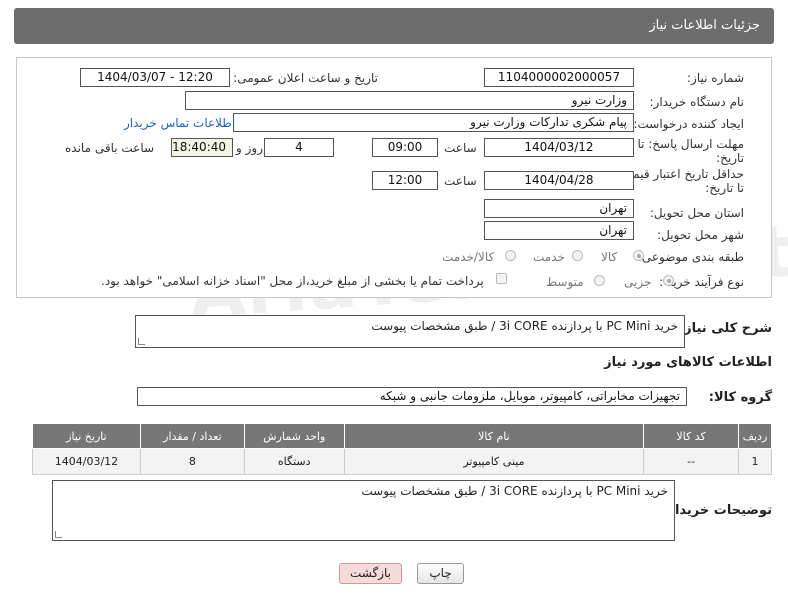 This screenshot has width=788, height=598. I want to click on deadline-label-2: تاریخ:, so click(730, 158).